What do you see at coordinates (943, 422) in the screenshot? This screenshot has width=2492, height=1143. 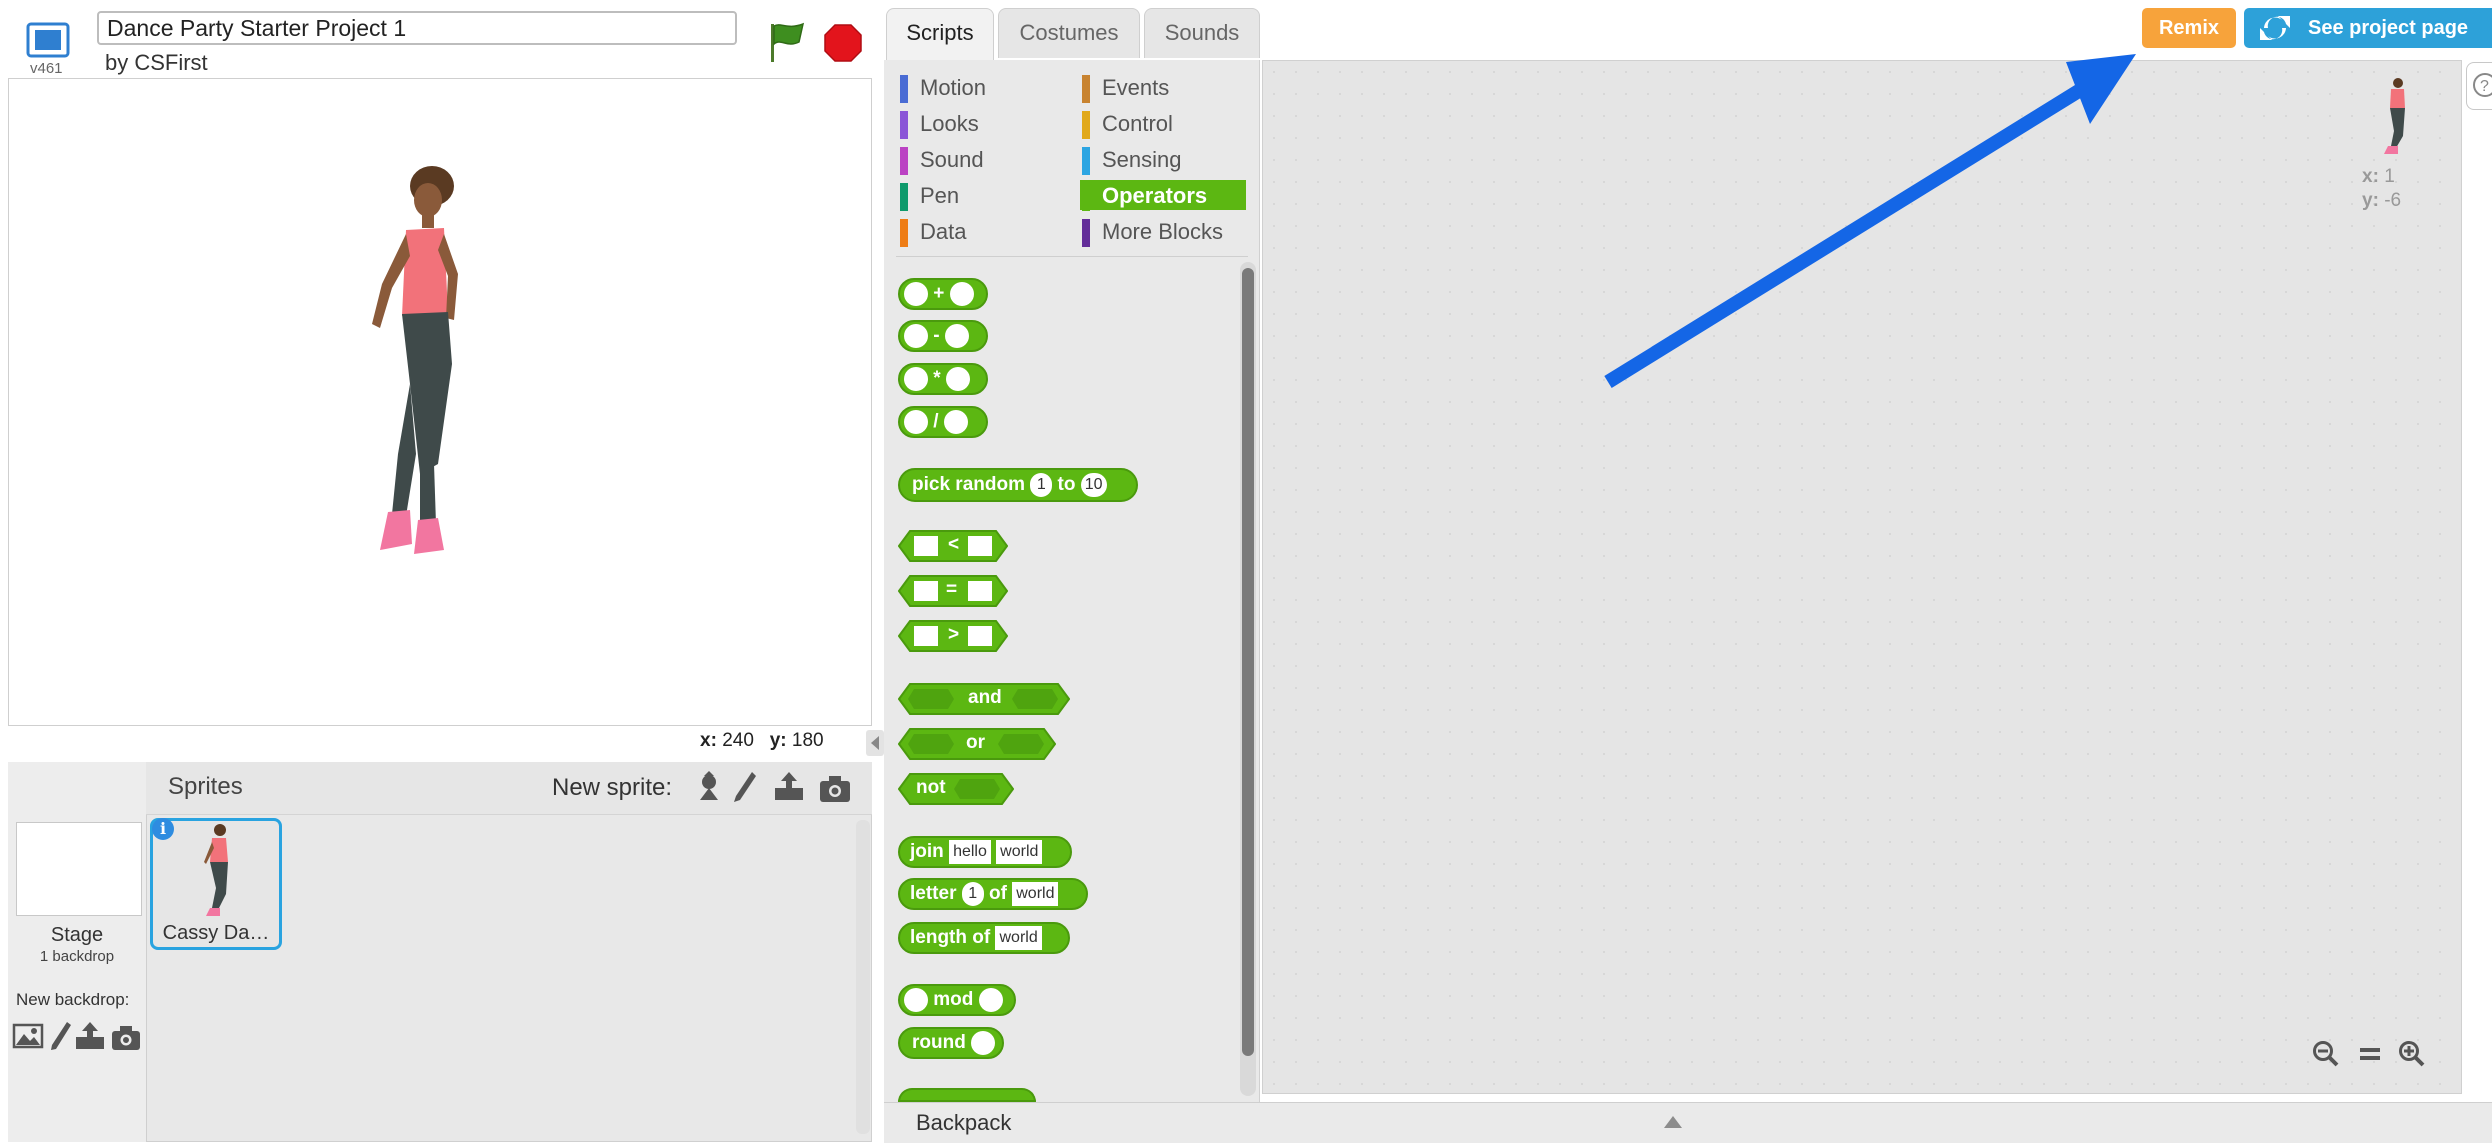 I see `block-divide: /` at bounding box center [943, 422].